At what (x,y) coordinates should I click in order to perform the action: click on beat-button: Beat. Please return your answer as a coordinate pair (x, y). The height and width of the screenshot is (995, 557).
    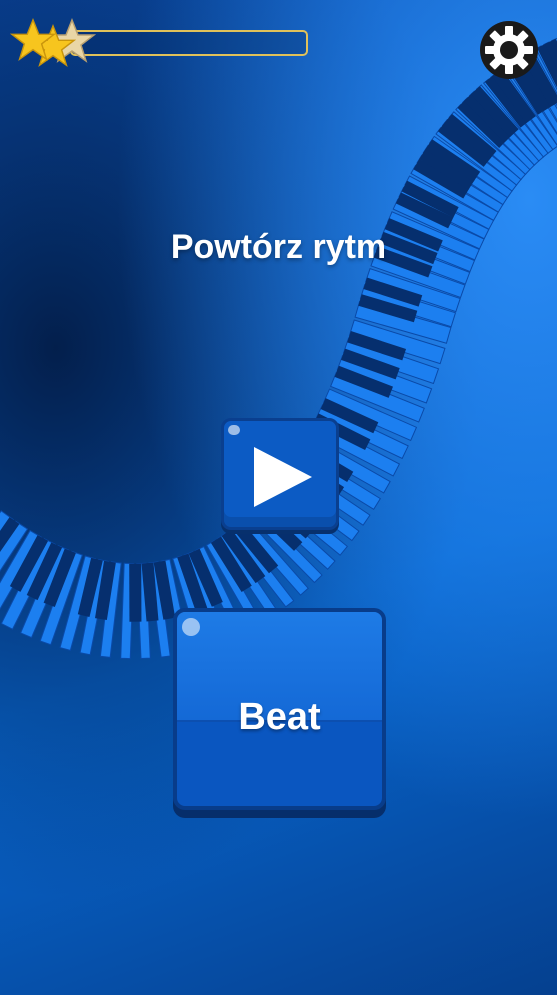
    Looking at the image, I should click on (279, 709).